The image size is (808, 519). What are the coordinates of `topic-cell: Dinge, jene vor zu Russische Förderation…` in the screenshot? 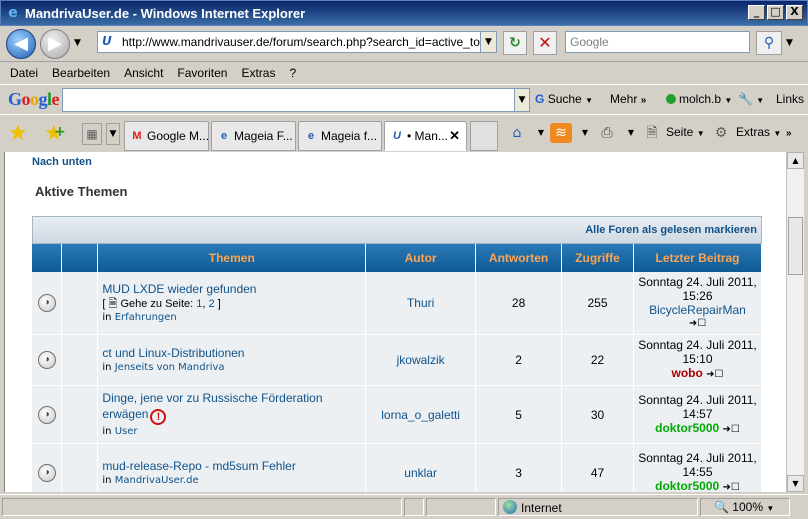 It's located at (232, 414).